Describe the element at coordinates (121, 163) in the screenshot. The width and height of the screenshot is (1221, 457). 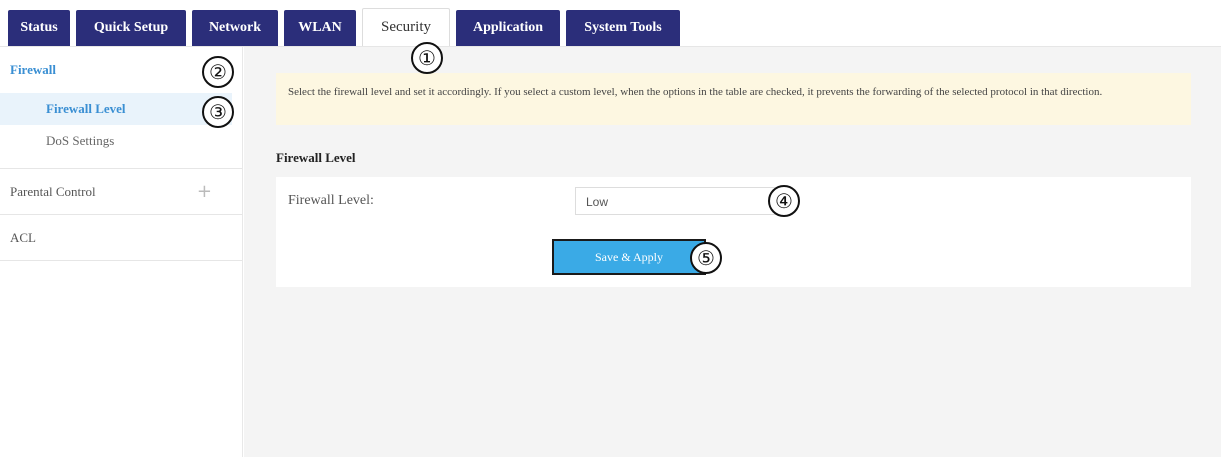
I see `sidebar-divider` at that location.